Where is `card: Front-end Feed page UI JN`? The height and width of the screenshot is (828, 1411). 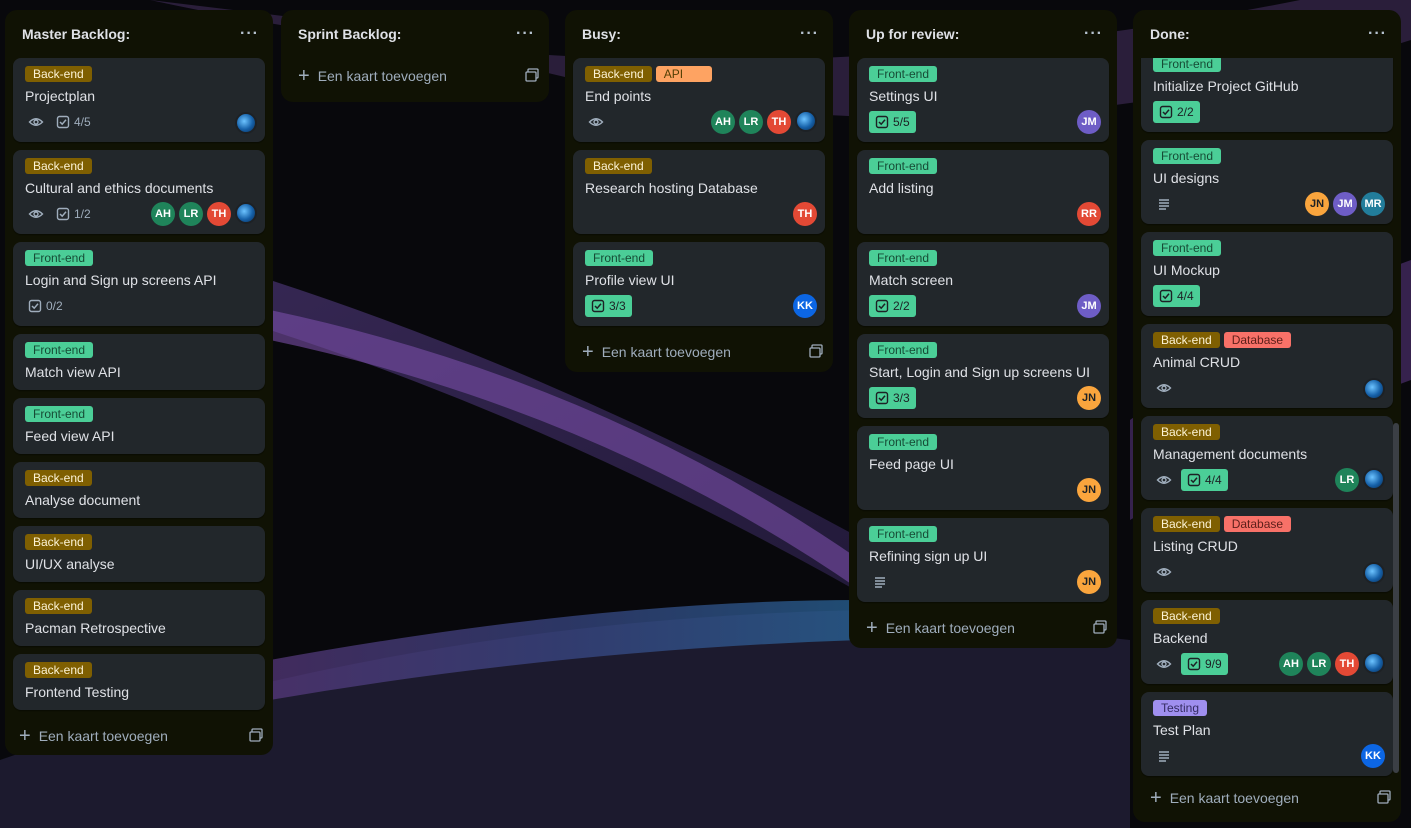
card: Front-end Feed page UI JN is located at coordinates (983, 468).